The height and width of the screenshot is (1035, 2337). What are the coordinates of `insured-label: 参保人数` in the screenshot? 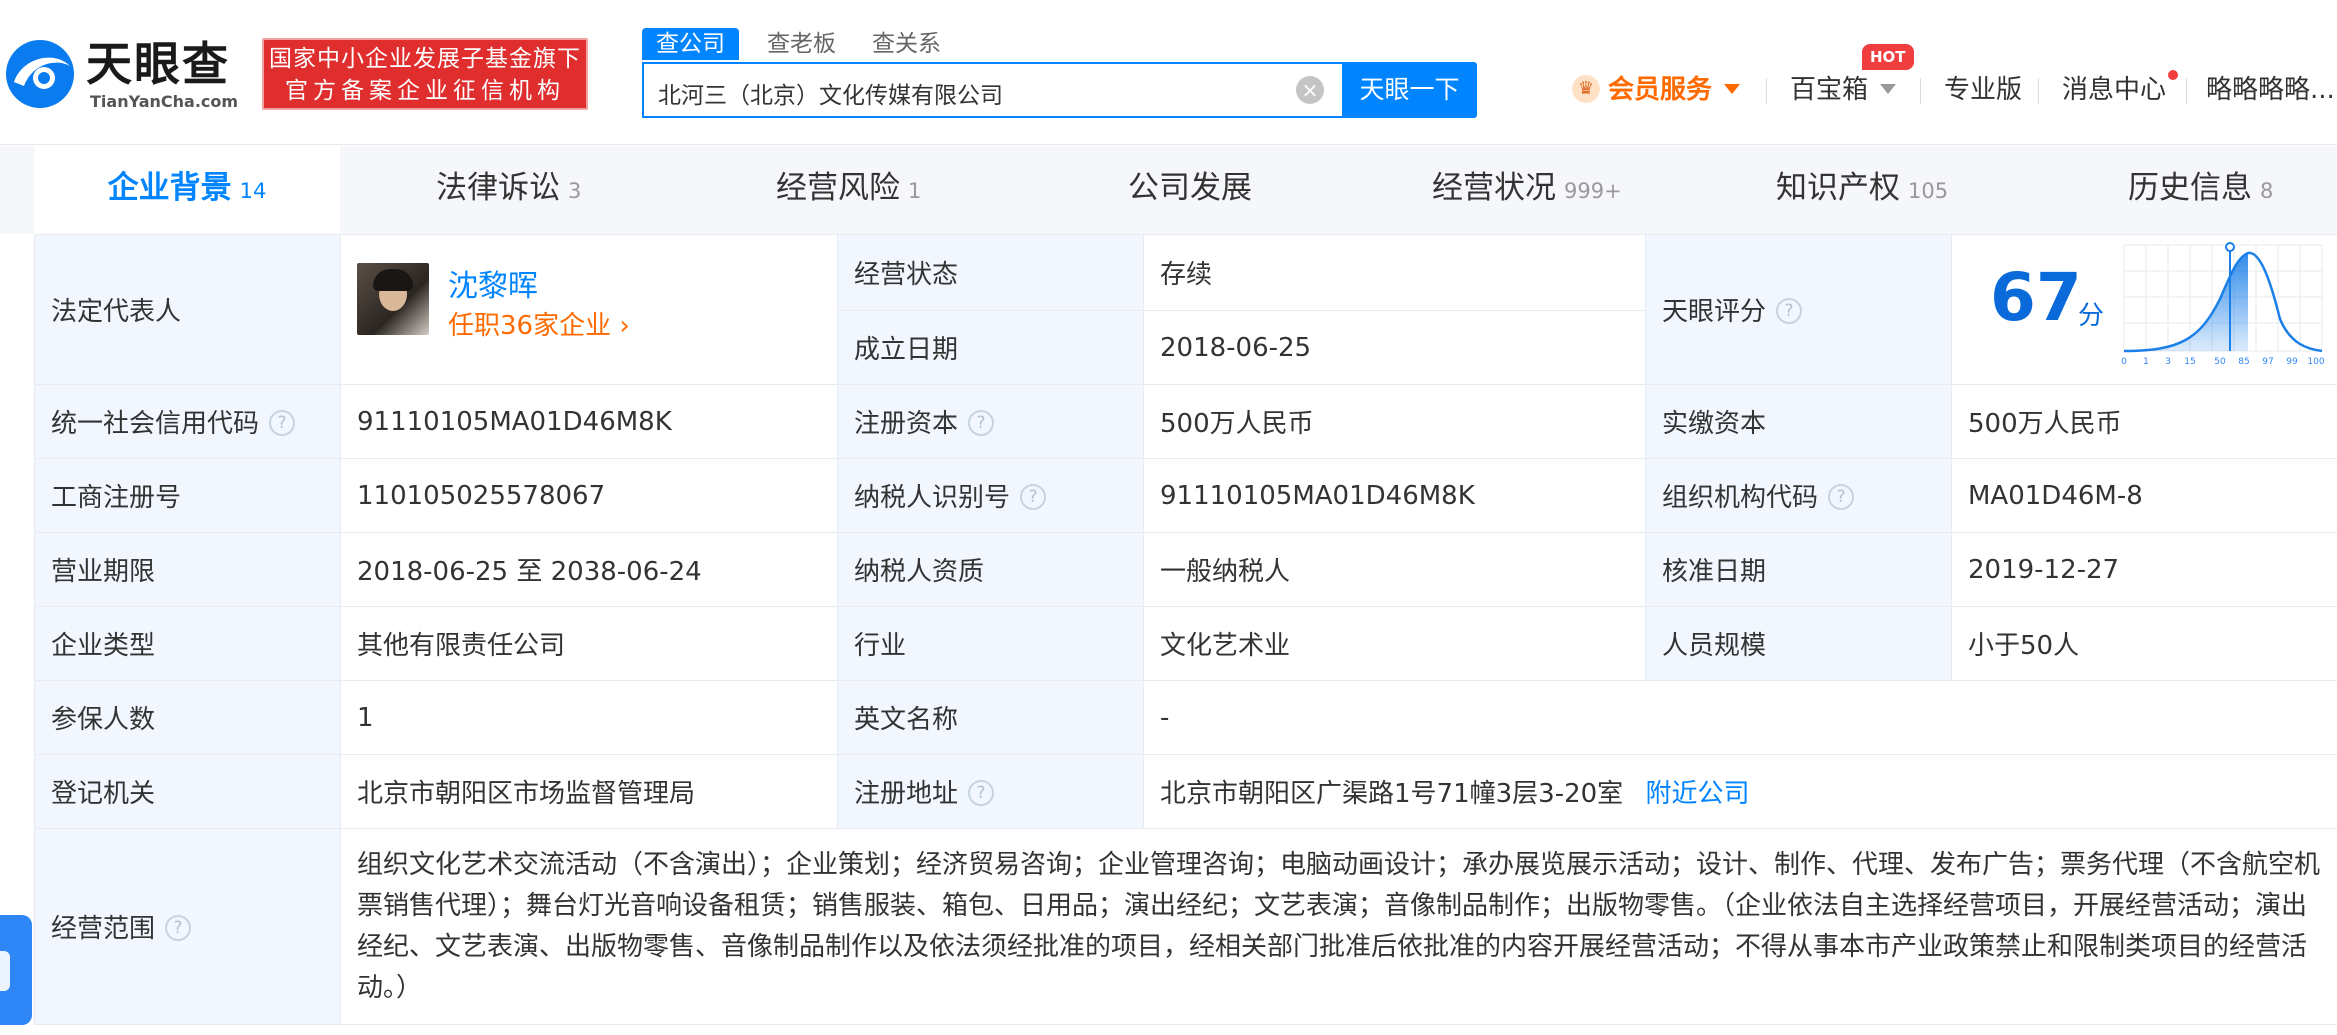 It's located at (187, 717).